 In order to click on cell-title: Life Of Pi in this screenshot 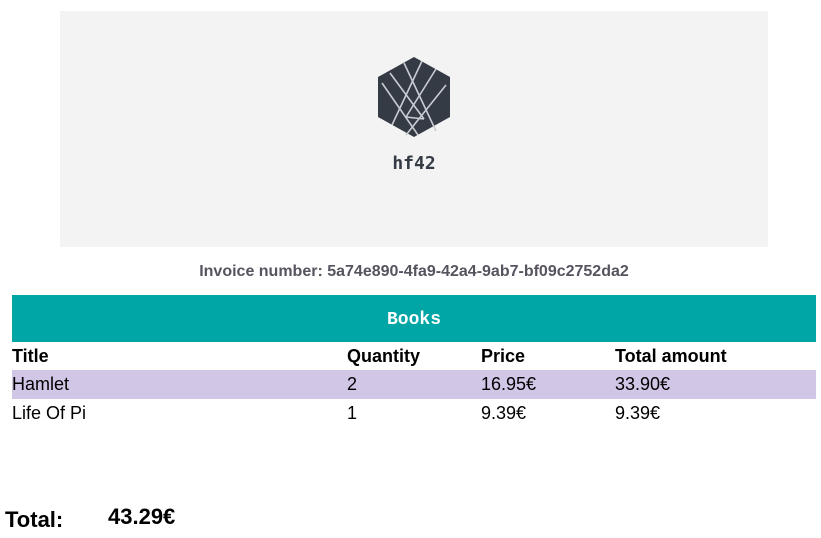, I will do `click(49, 413)`.